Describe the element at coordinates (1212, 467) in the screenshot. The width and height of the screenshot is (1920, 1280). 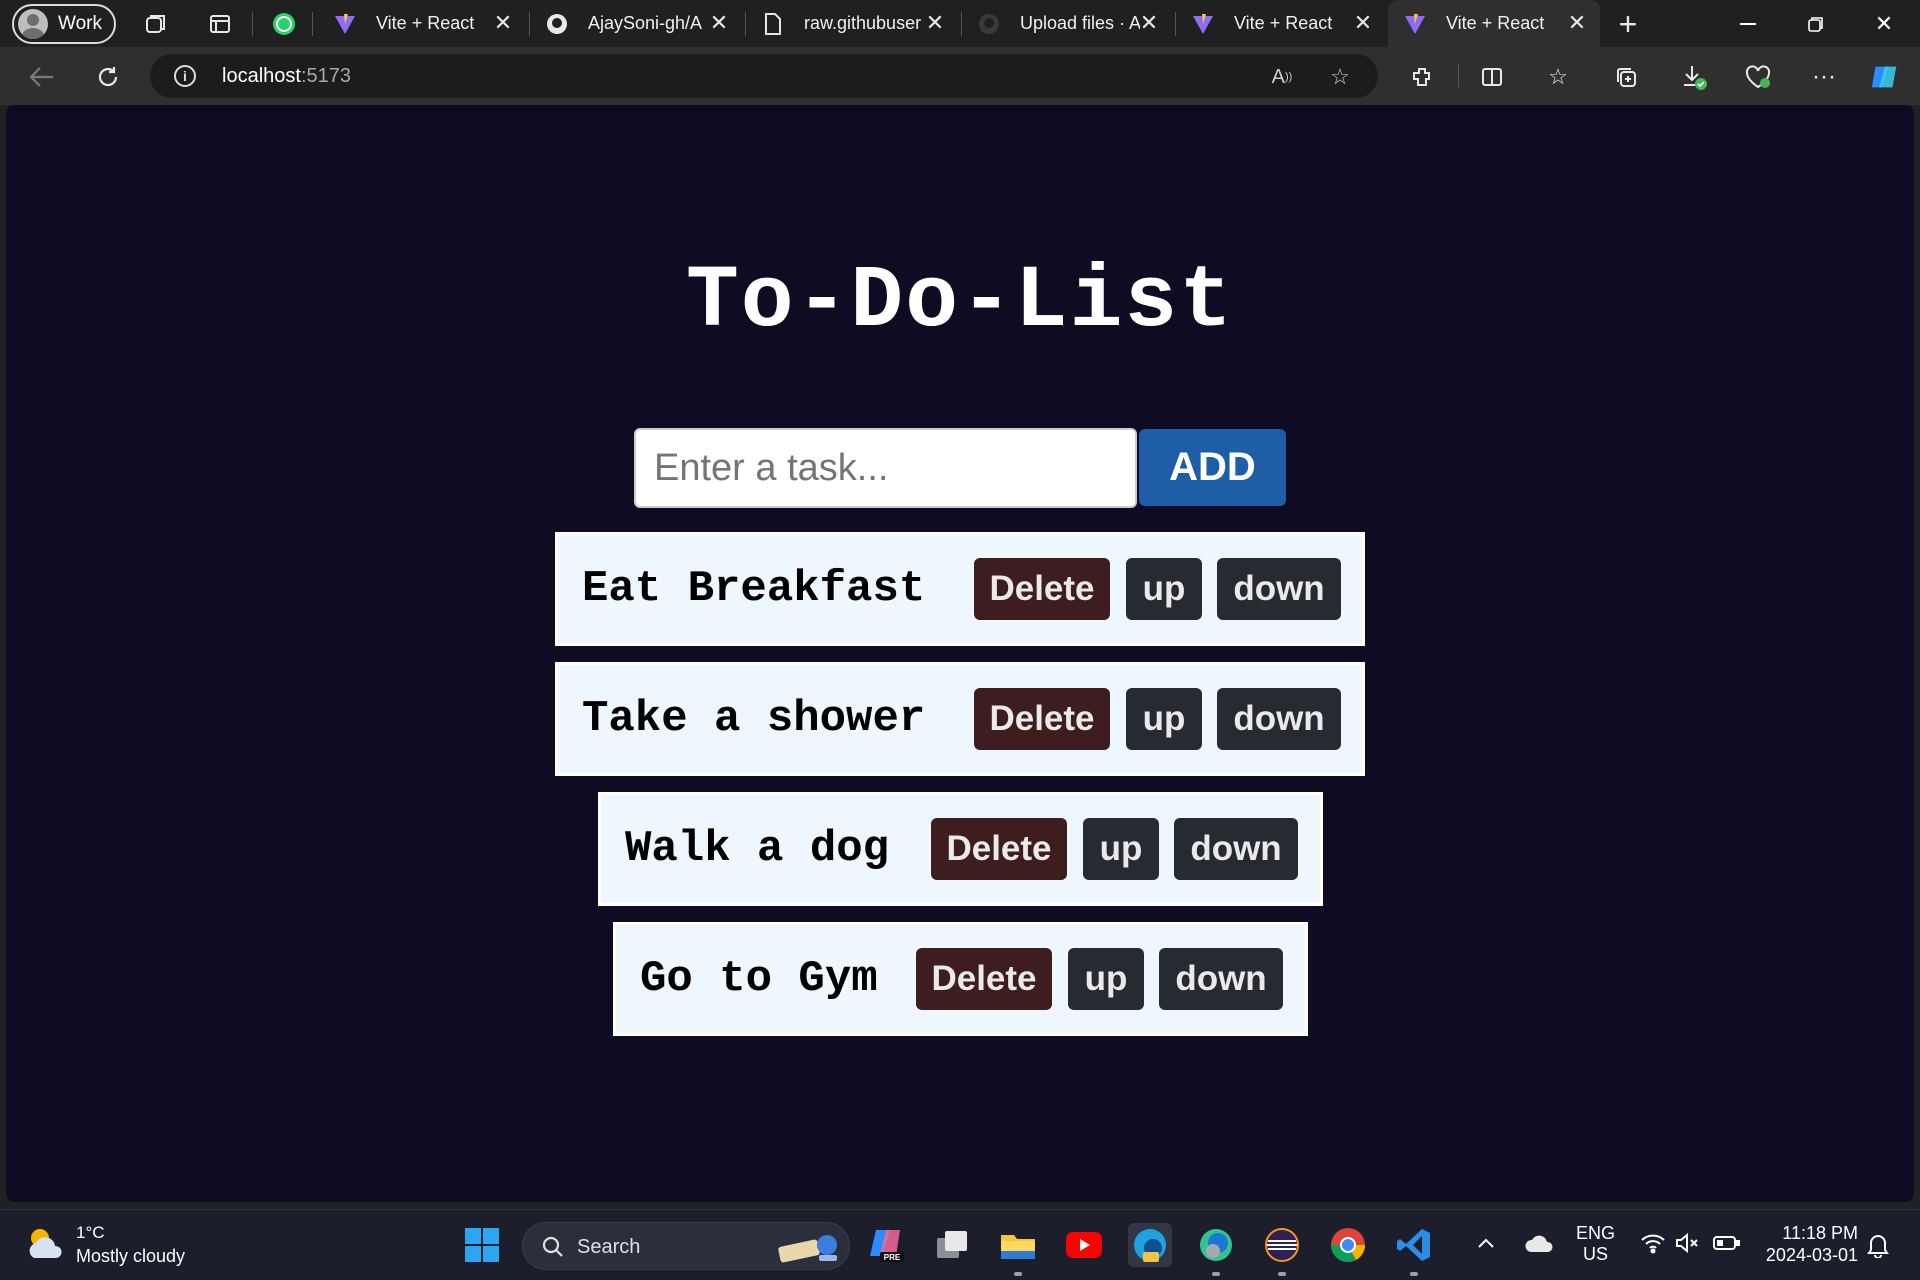
I see `add-task-button: ADD` at that location.